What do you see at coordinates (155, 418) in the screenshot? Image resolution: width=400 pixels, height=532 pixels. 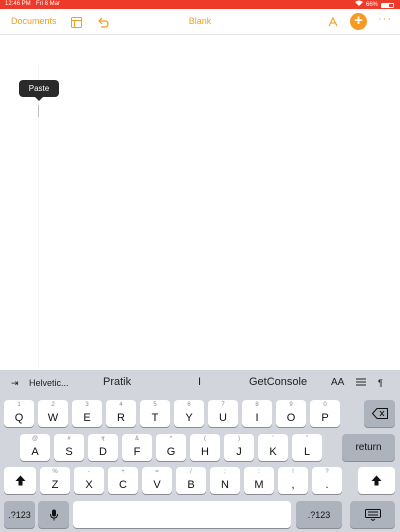 I see `key-main-label: T` at bounding box center [155, 418].